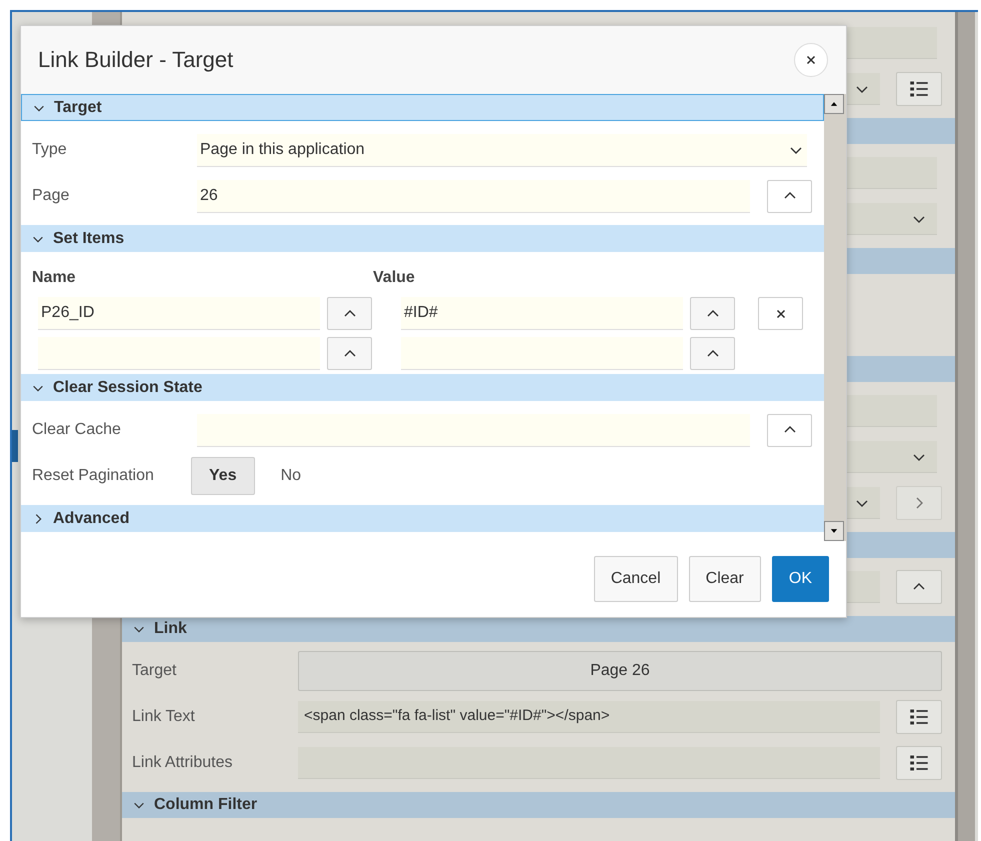  Describe the element at coordinates (282, 150) in the screenshot. I see `select-value: Page in this application` at that location.